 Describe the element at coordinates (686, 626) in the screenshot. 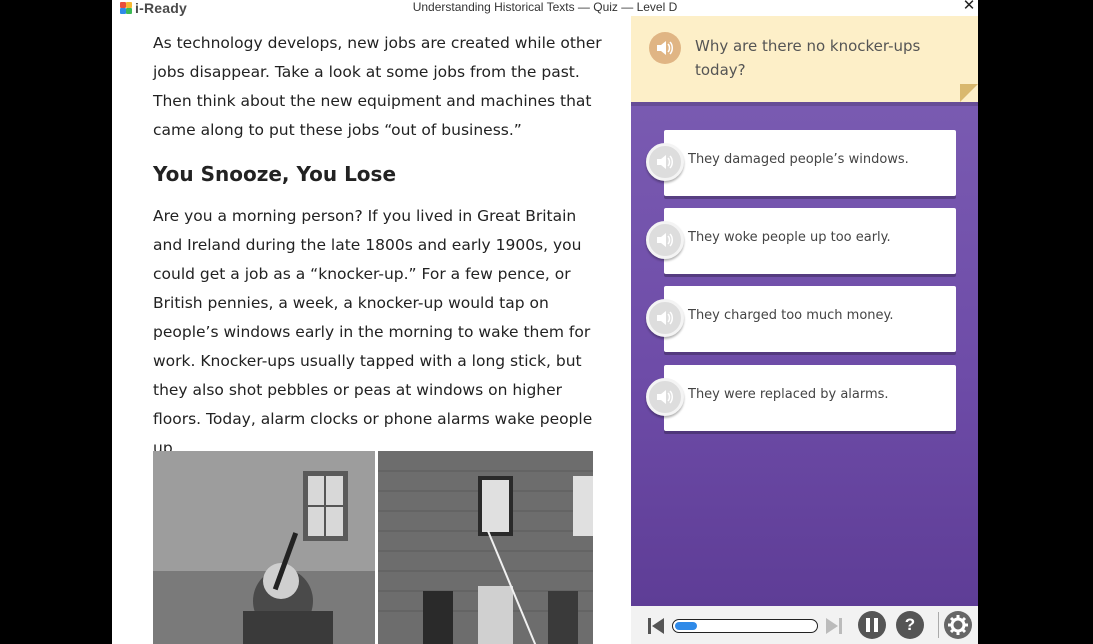

I see `progress-fill` at that location.